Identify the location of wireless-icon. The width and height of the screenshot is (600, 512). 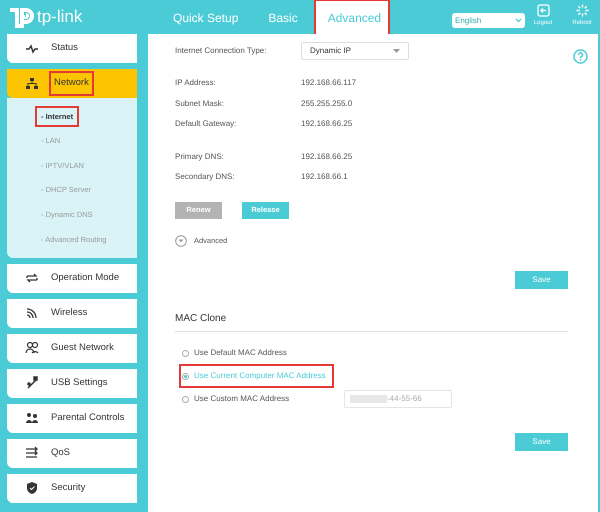
(32, 313).